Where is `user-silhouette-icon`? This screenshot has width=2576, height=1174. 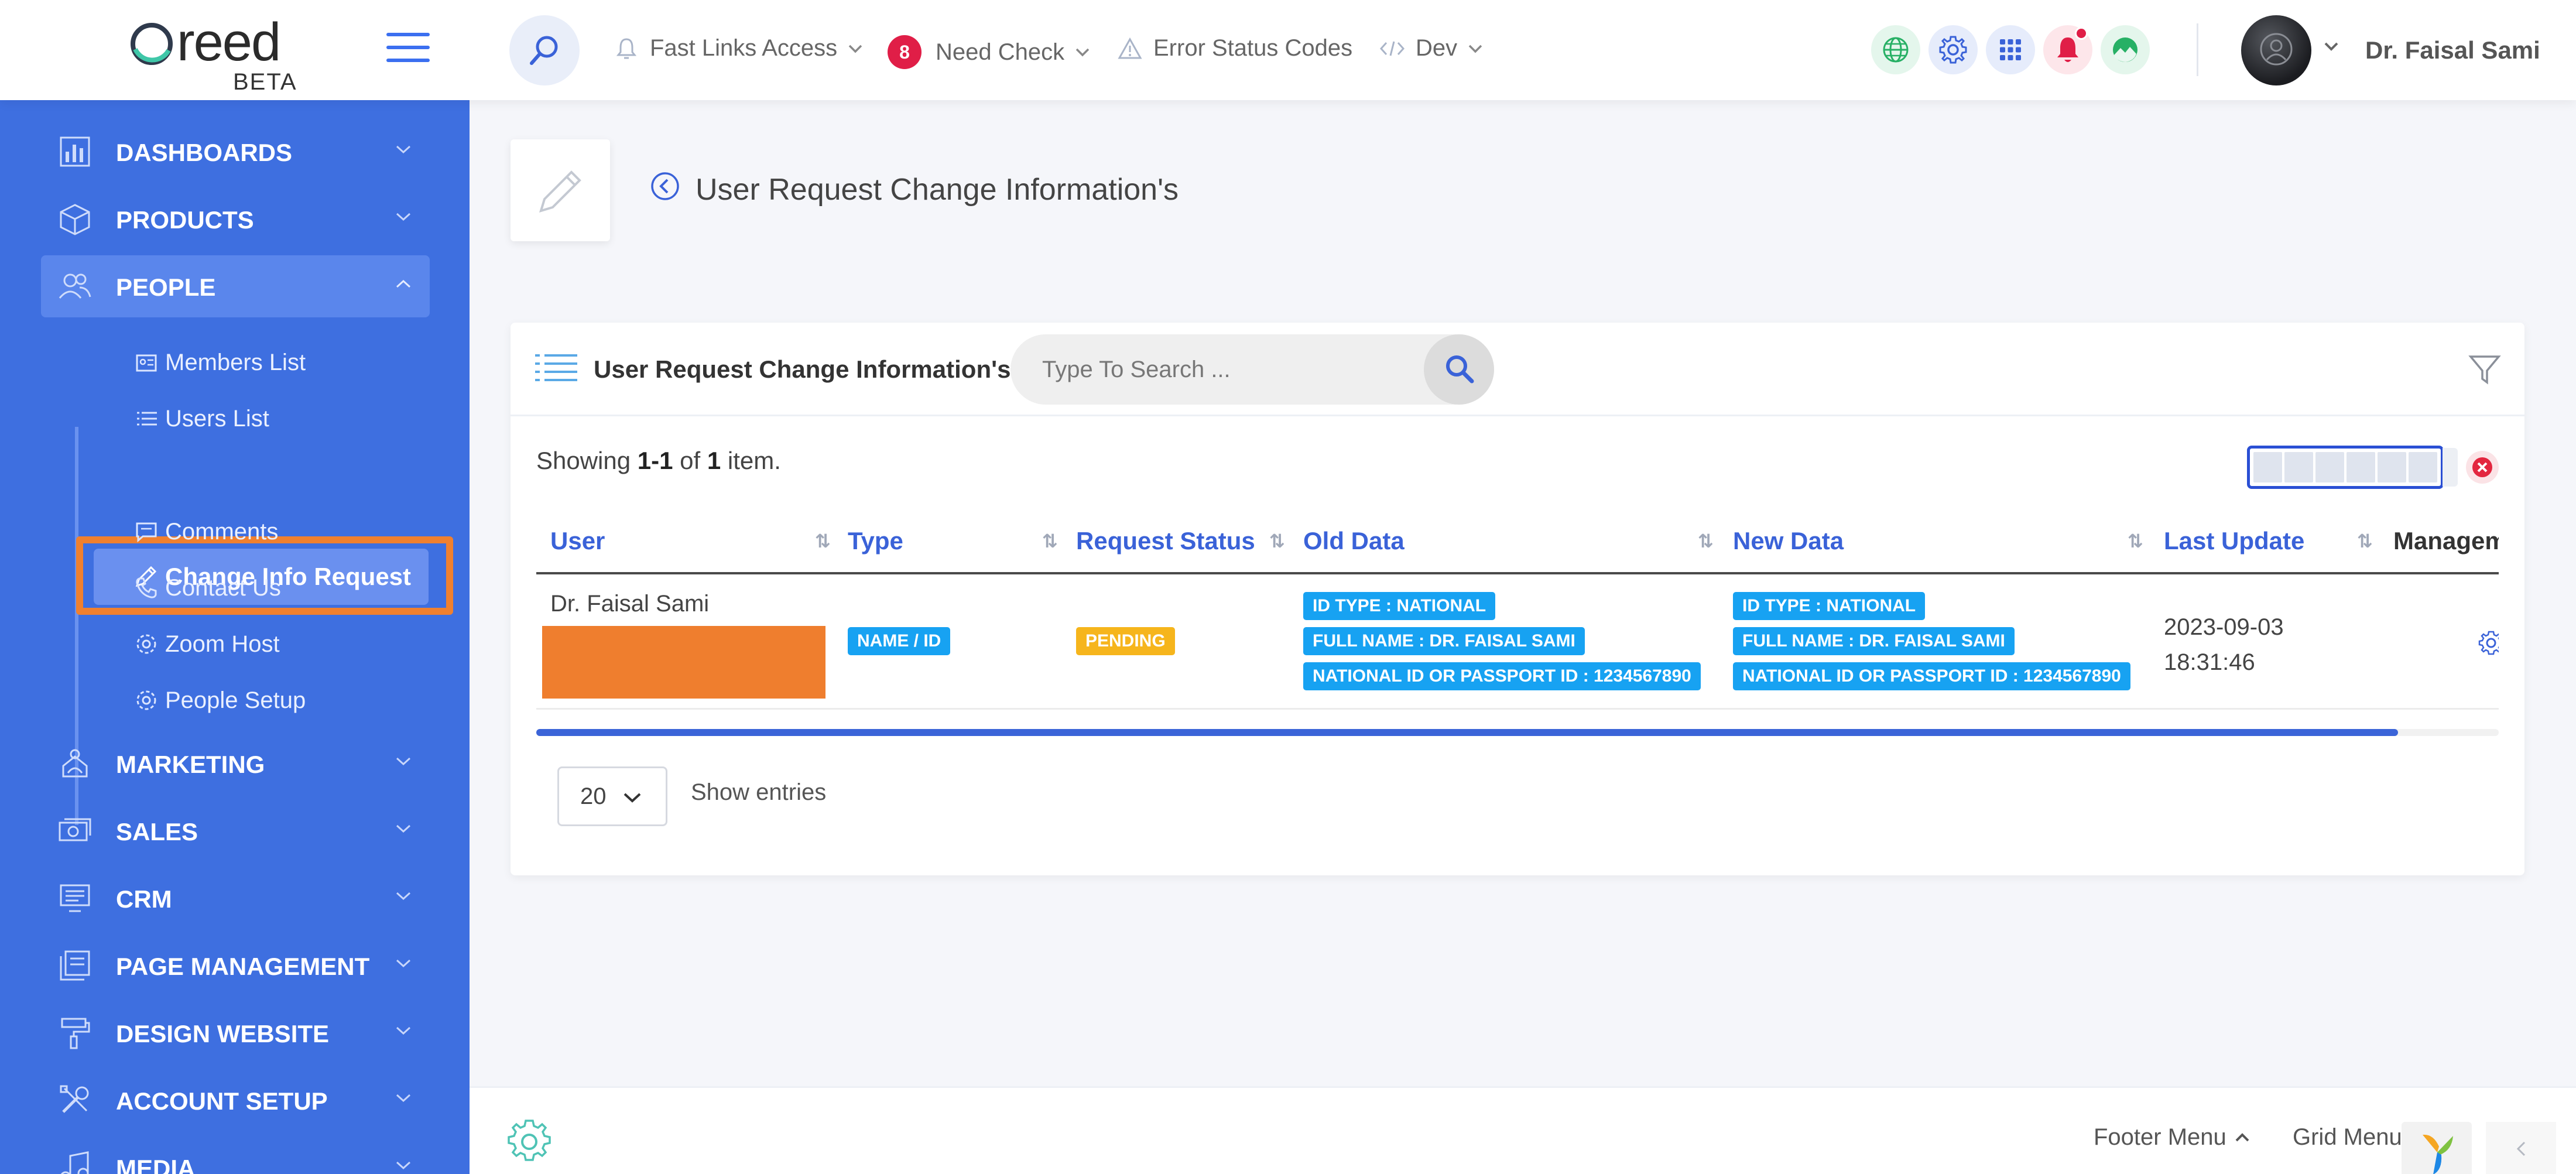
user-silhouette-icon is located at coordinates (2276, 49).